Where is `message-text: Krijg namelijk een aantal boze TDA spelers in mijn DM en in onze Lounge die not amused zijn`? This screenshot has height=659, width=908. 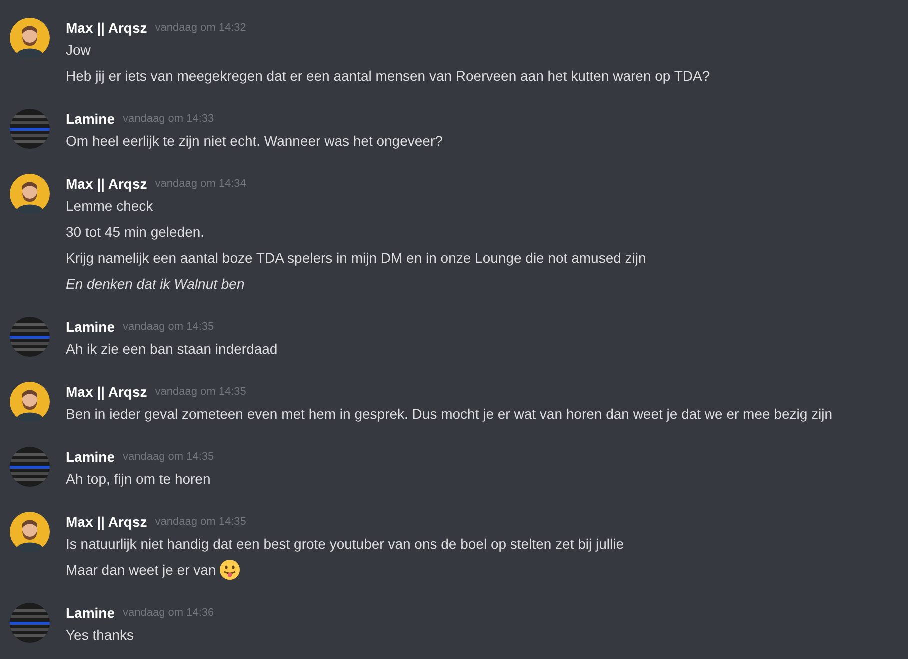 message-text: Krijg namelijk een aantal boze TDA spelers in mijn DM en in onze Lounge die not amused zijn is located at coordinates (356, 258).